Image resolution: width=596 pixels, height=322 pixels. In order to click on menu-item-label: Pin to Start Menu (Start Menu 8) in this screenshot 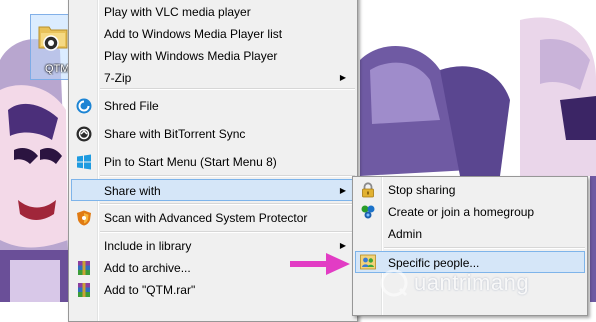, I will do `click(190, 162)`.